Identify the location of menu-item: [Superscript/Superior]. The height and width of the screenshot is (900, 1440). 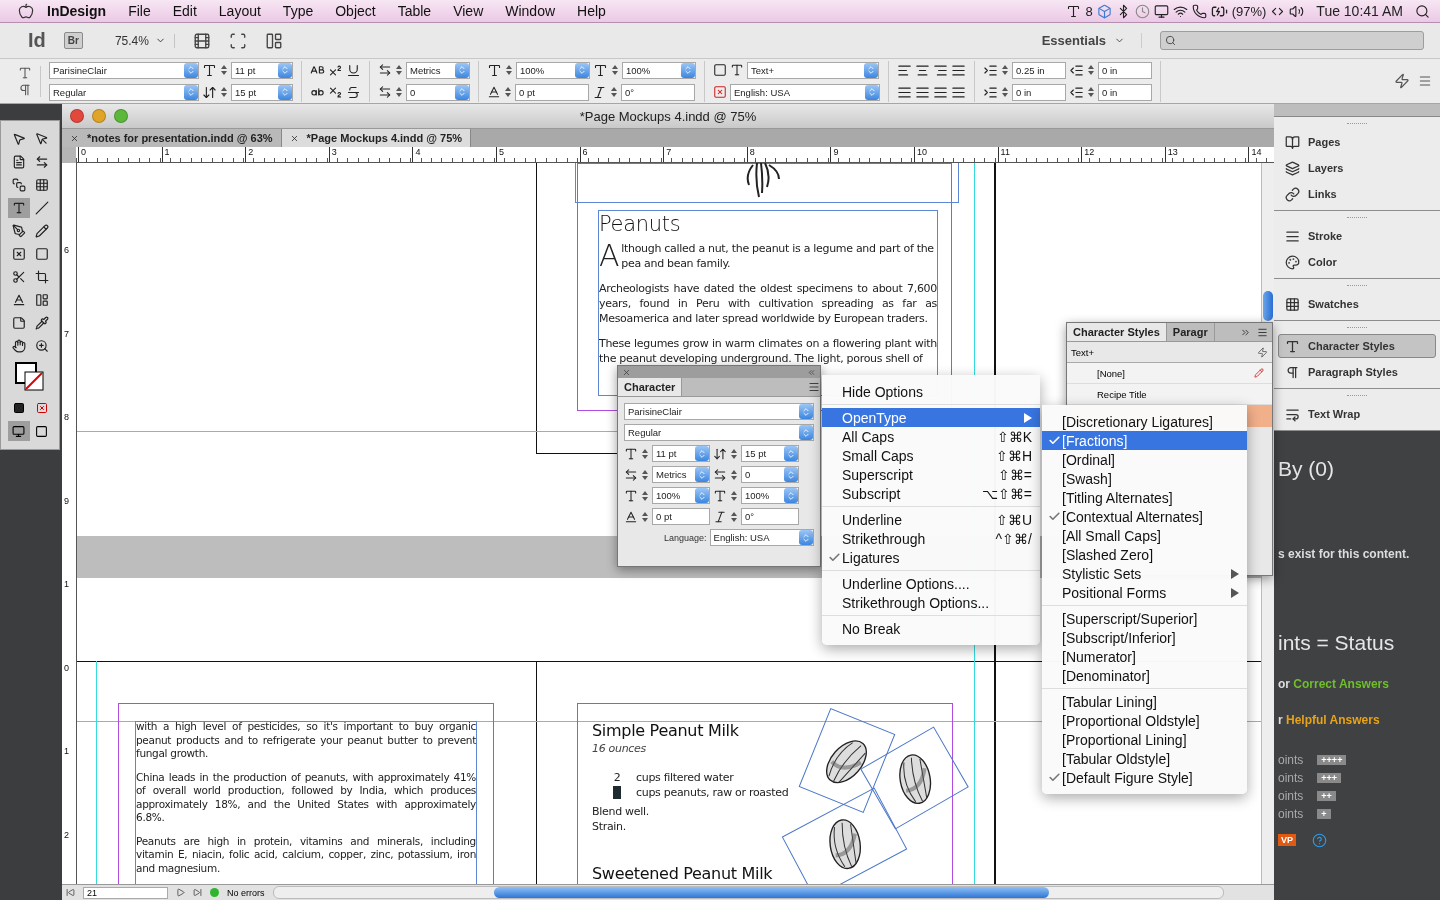
(1144, 618).